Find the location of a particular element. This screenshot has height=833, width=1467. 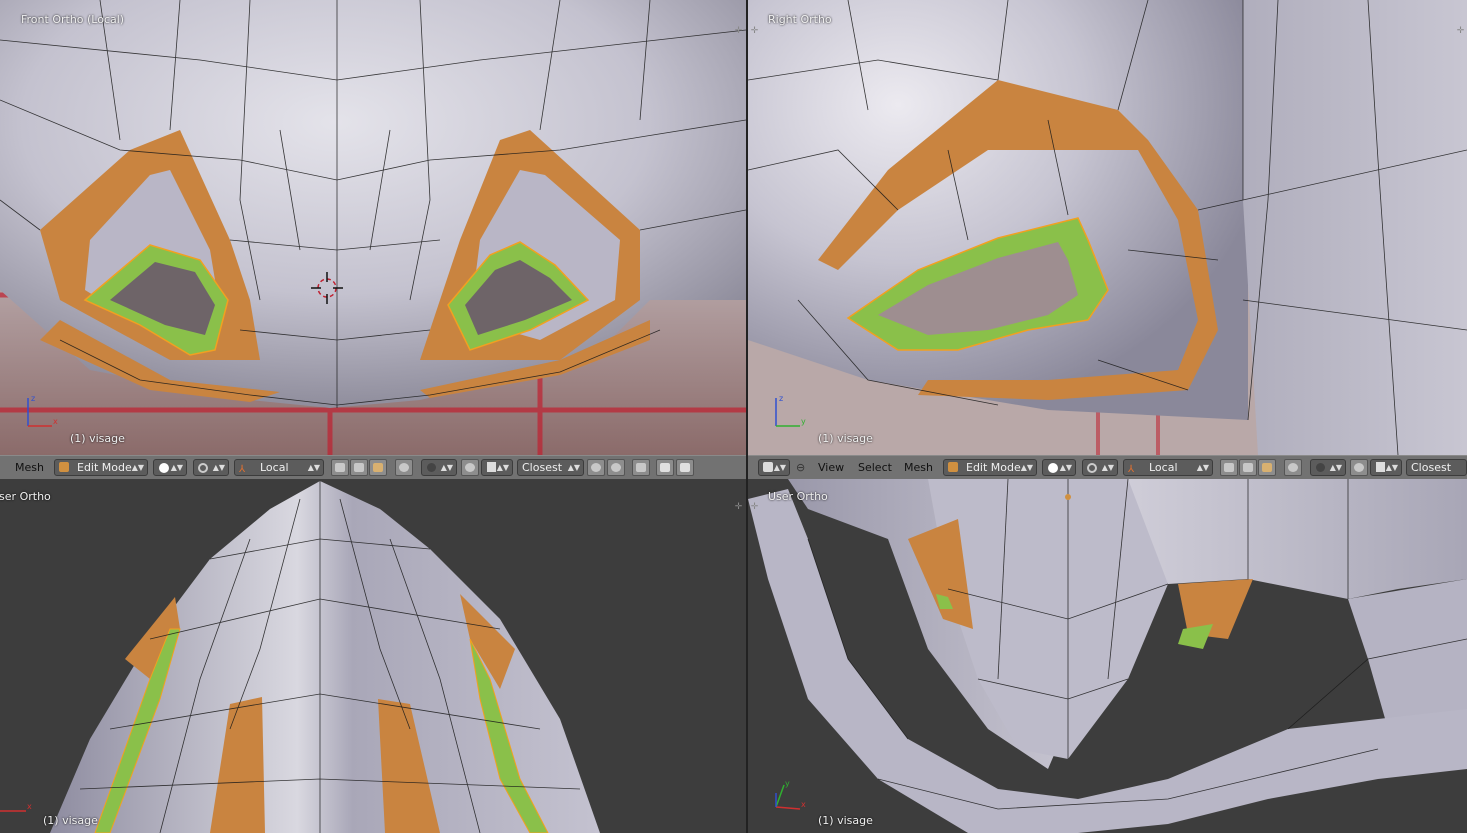

render-animation-icon is located at coordinates (685, 467).